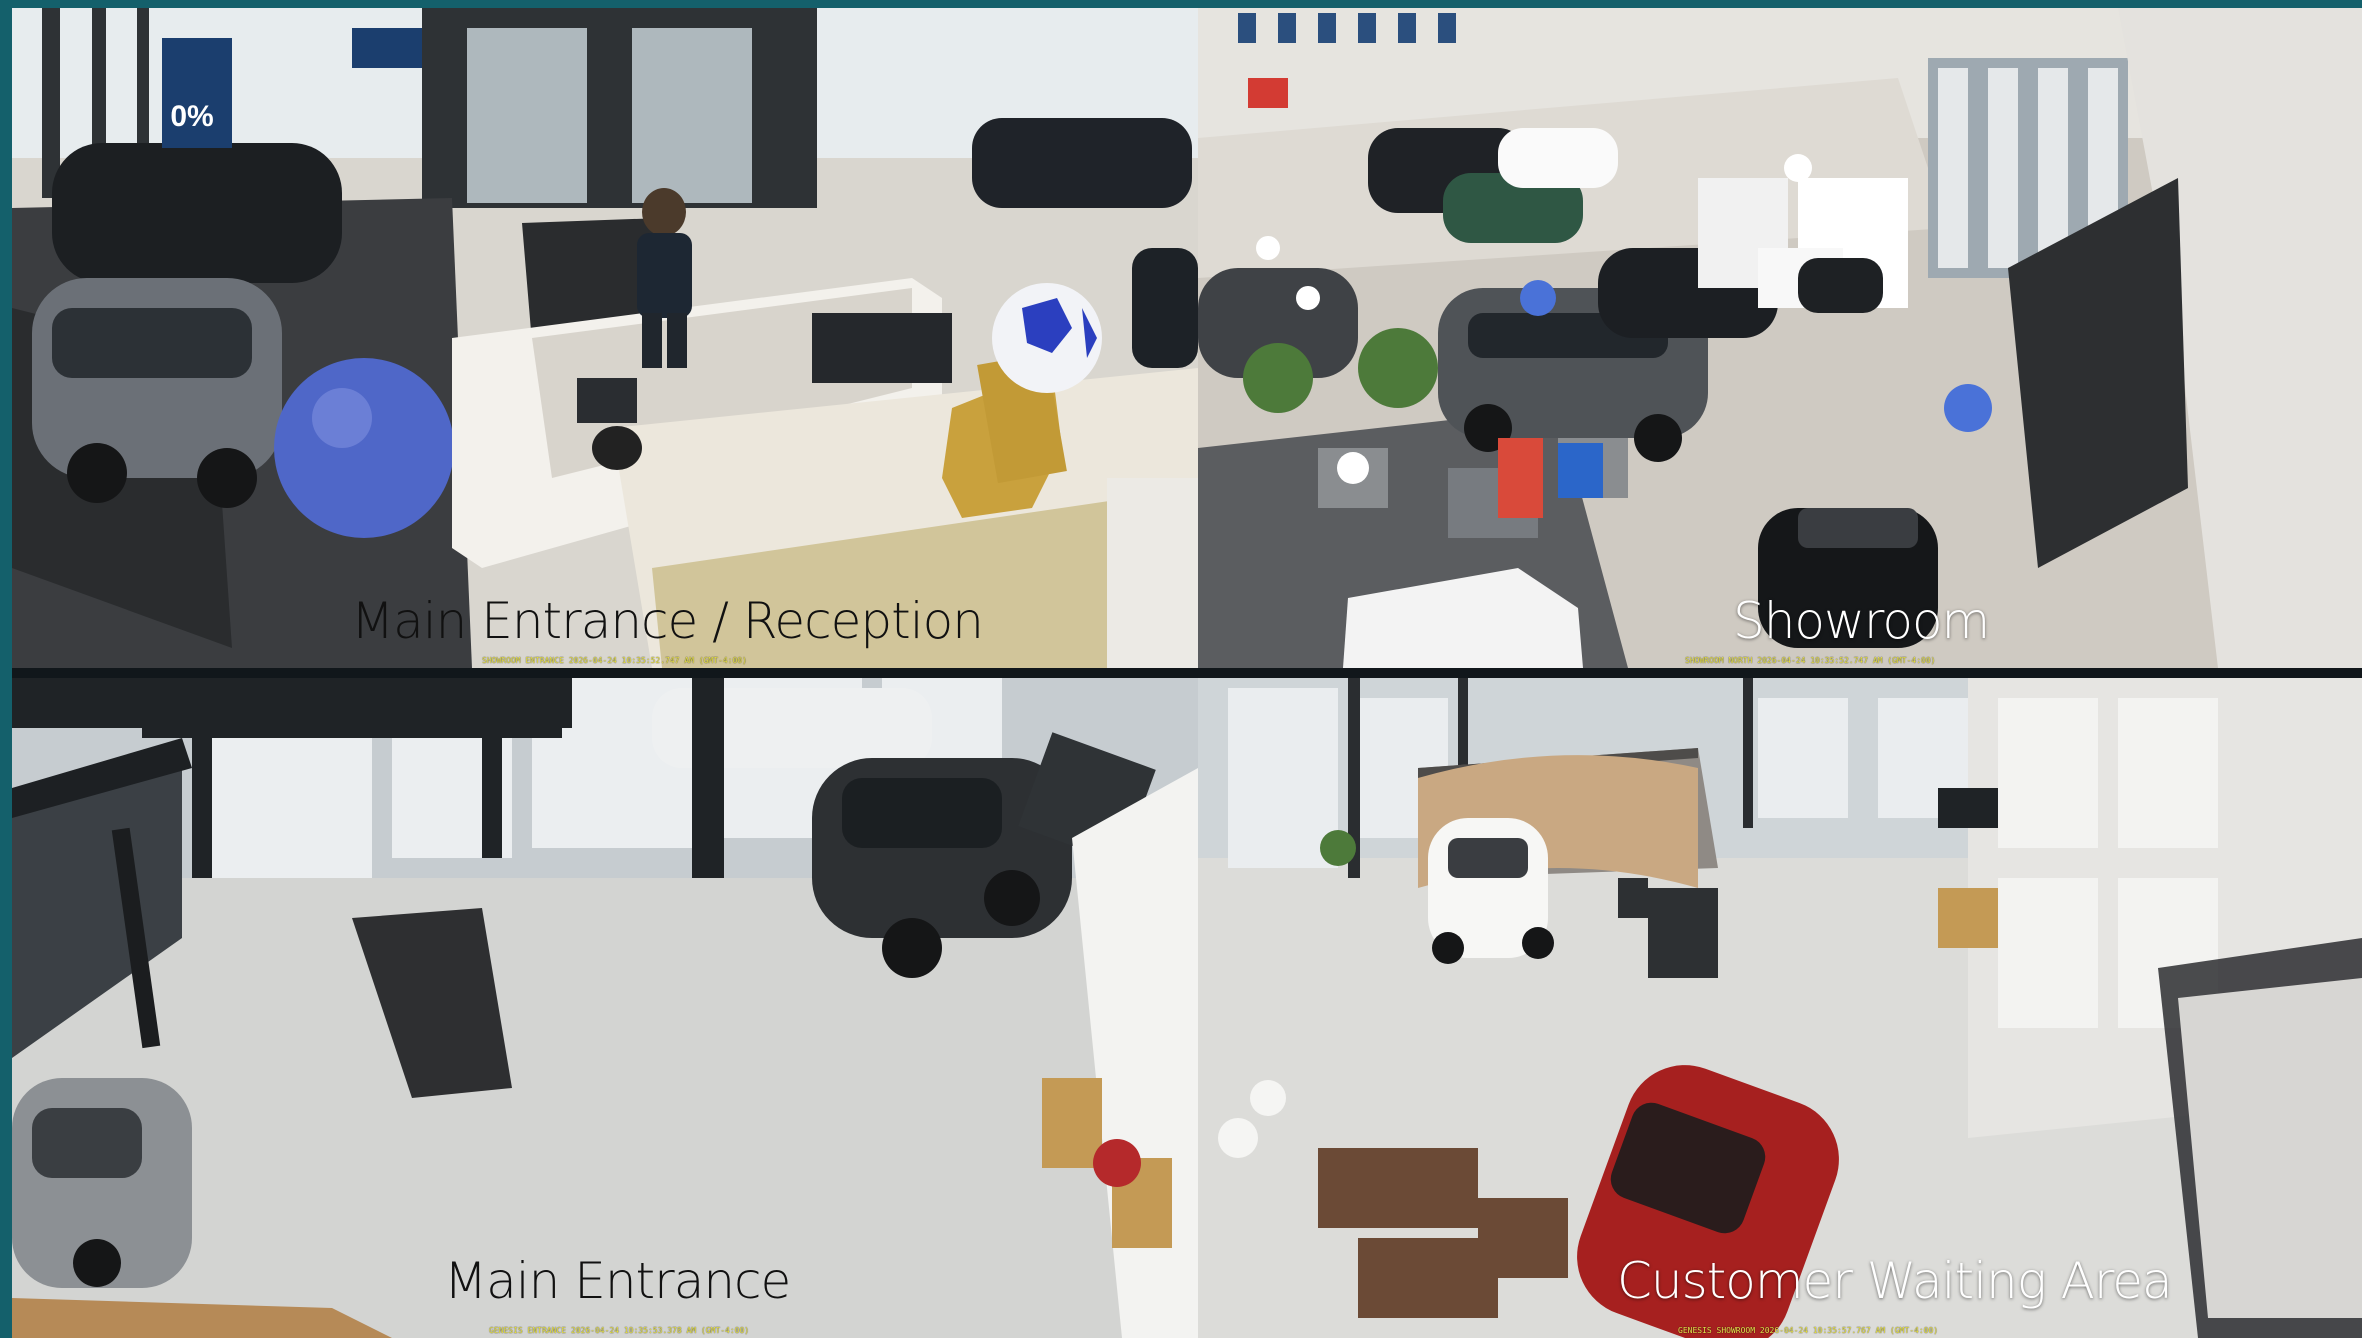  What do you see at coordinates (191, 116) in the screenshot?
I see `financing-rate-sign: 0%` at bounding box center [191, 116].